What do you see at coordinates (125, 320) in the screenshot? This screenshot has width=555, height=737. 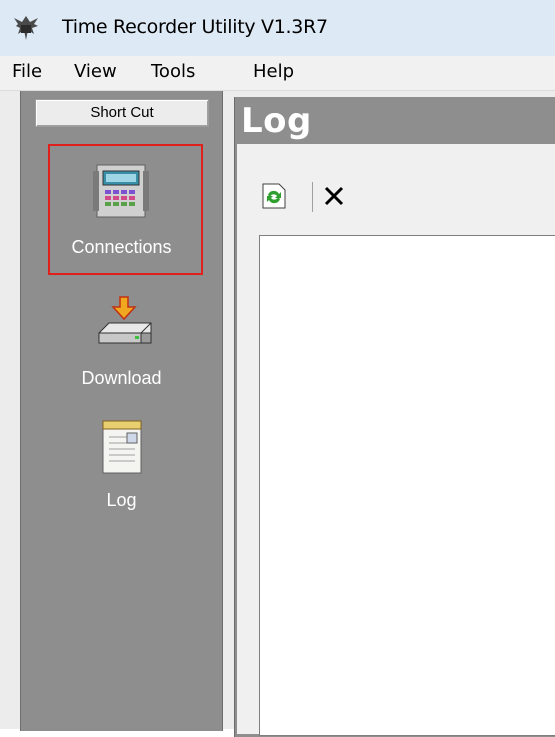 I see `download-device-icon` at bounding box center [125, 320].